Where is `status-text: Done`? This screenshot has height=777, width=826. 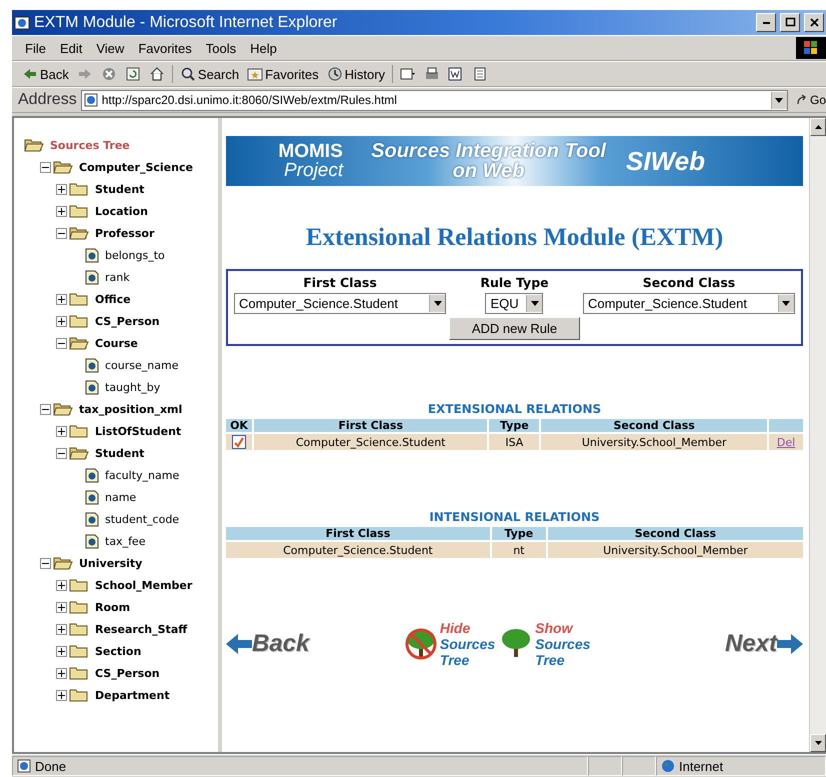 status-text: Done is located at coordinates (50, 766).